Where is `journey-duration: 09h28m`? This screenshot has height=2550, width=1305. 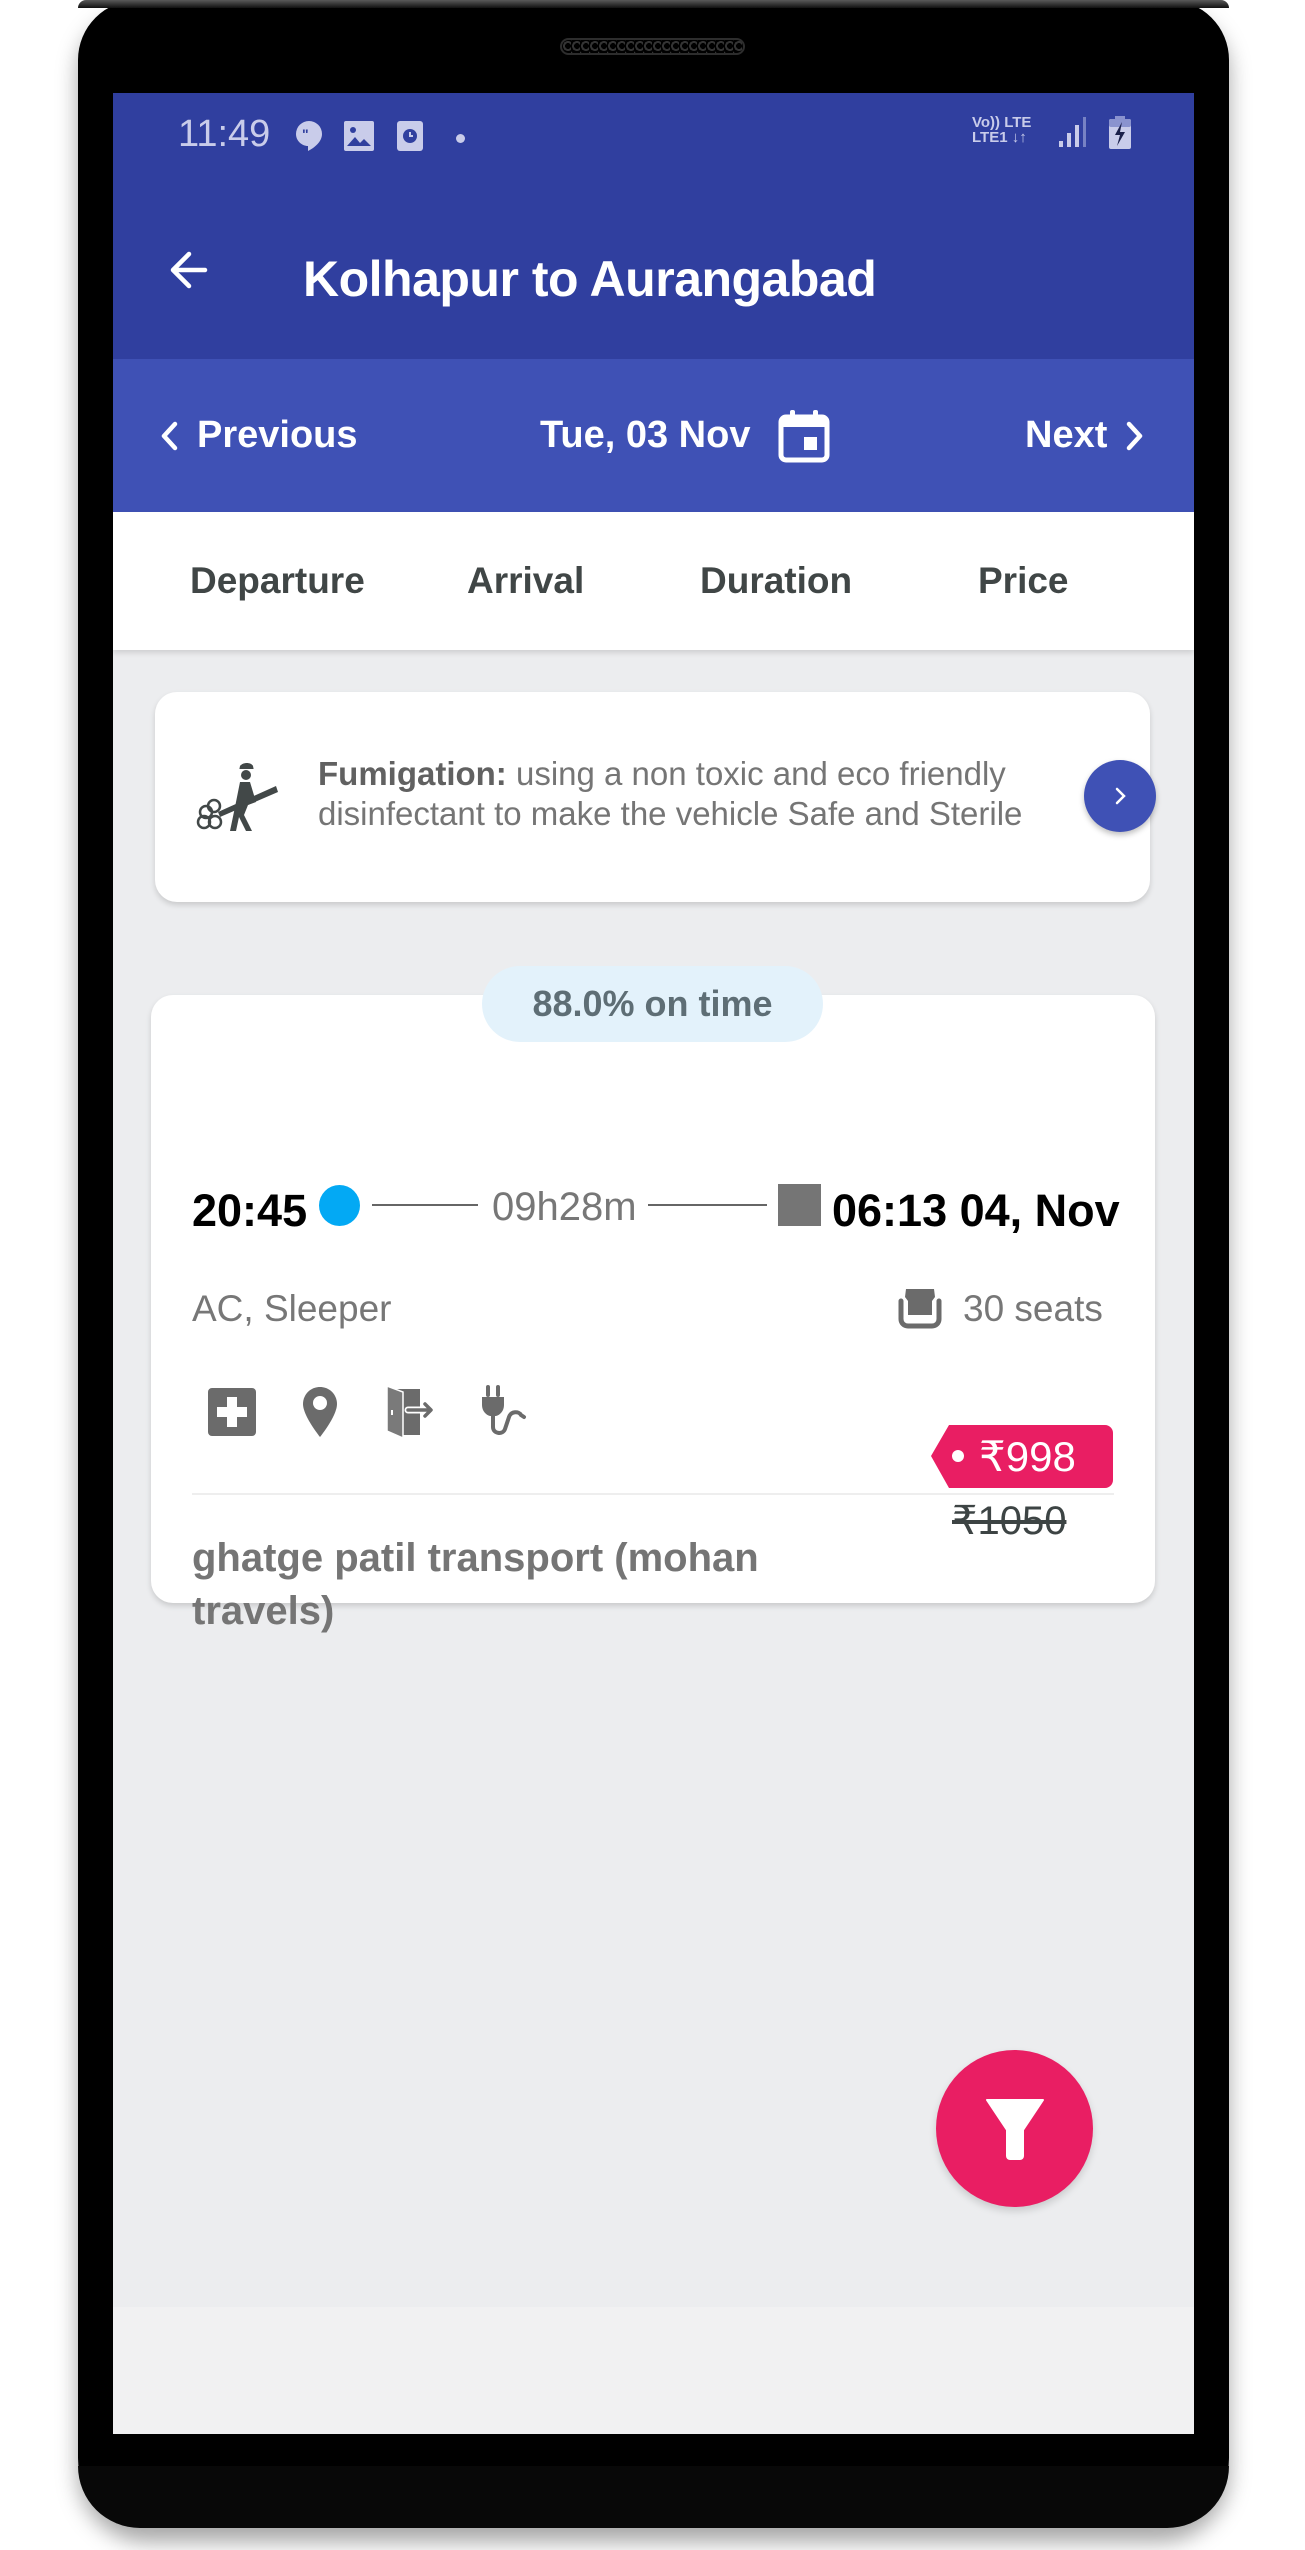 journey-duration: 09h28m is located at coordinates (564, 1207).